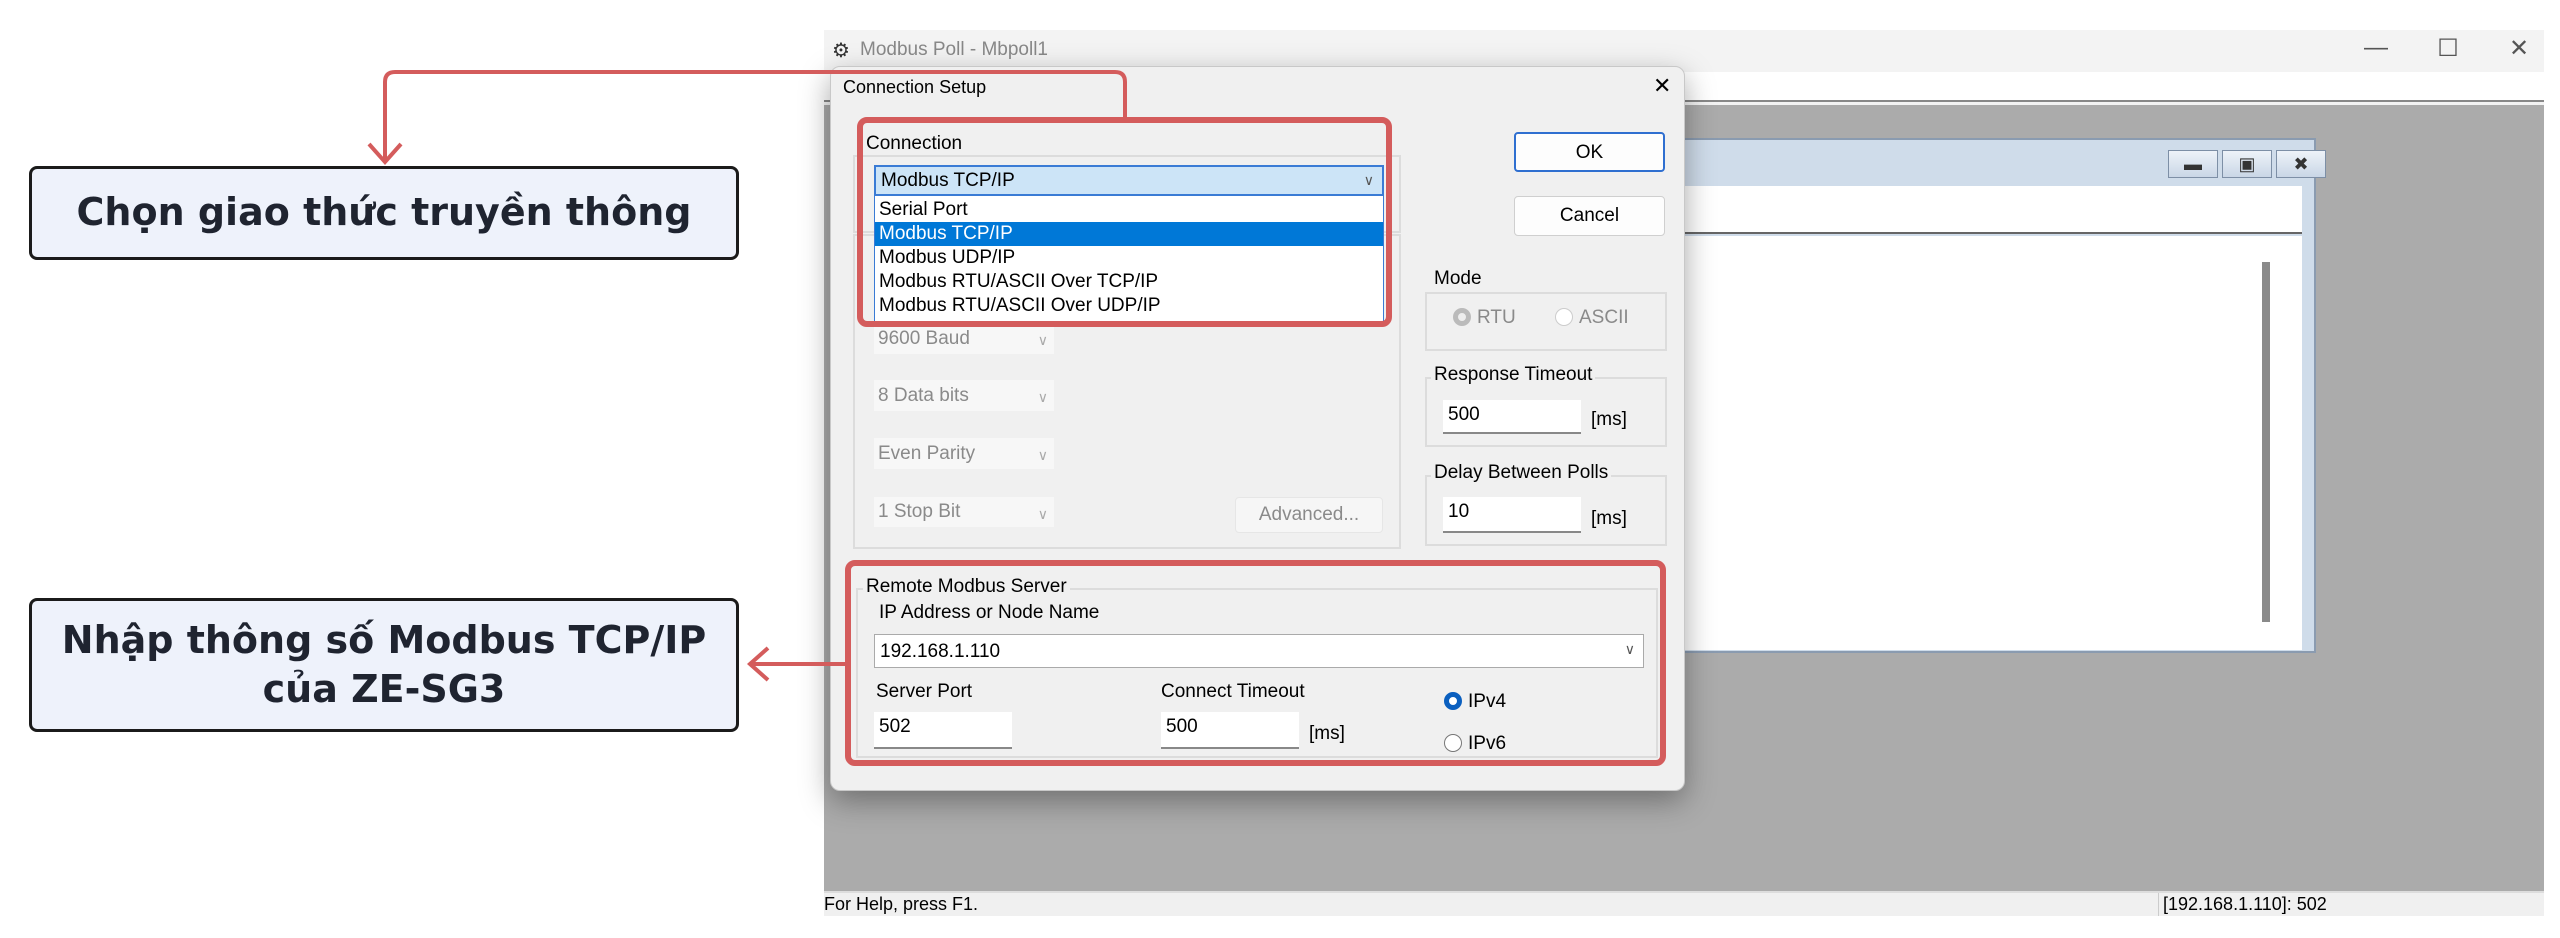  What do you see at coordinates (1255, 663) in the screenshot?
I see `highlight-remote-server` at bounding box center [1255, 663].